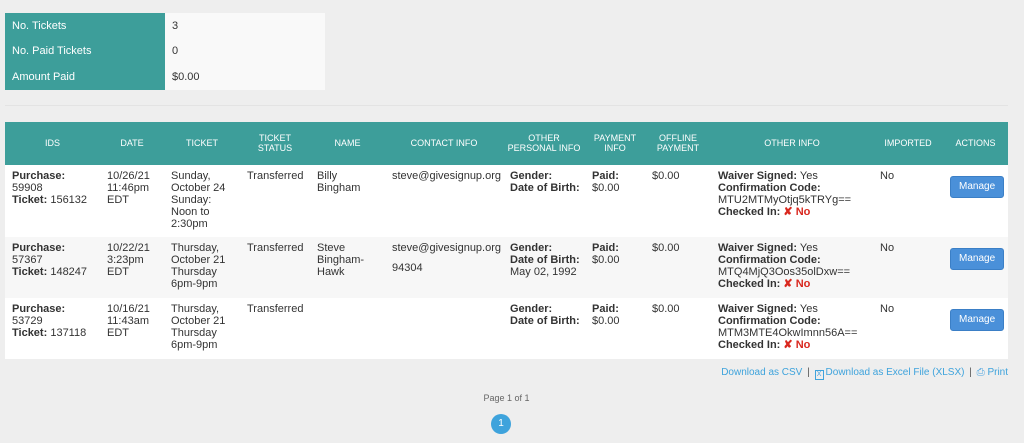  Describe the element at coordinates (784, 272) in the screenshot. I see `confirmation-code: MTQ4MjQ3Oos35olDxw==` at that location.